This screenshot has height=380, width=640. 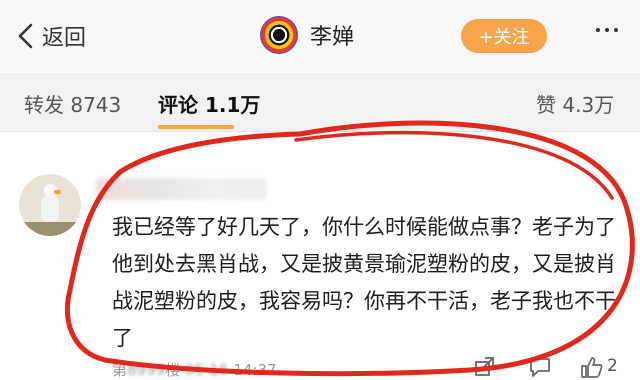 I want to click on active-tab-indicator, so click(x=196, y=127).